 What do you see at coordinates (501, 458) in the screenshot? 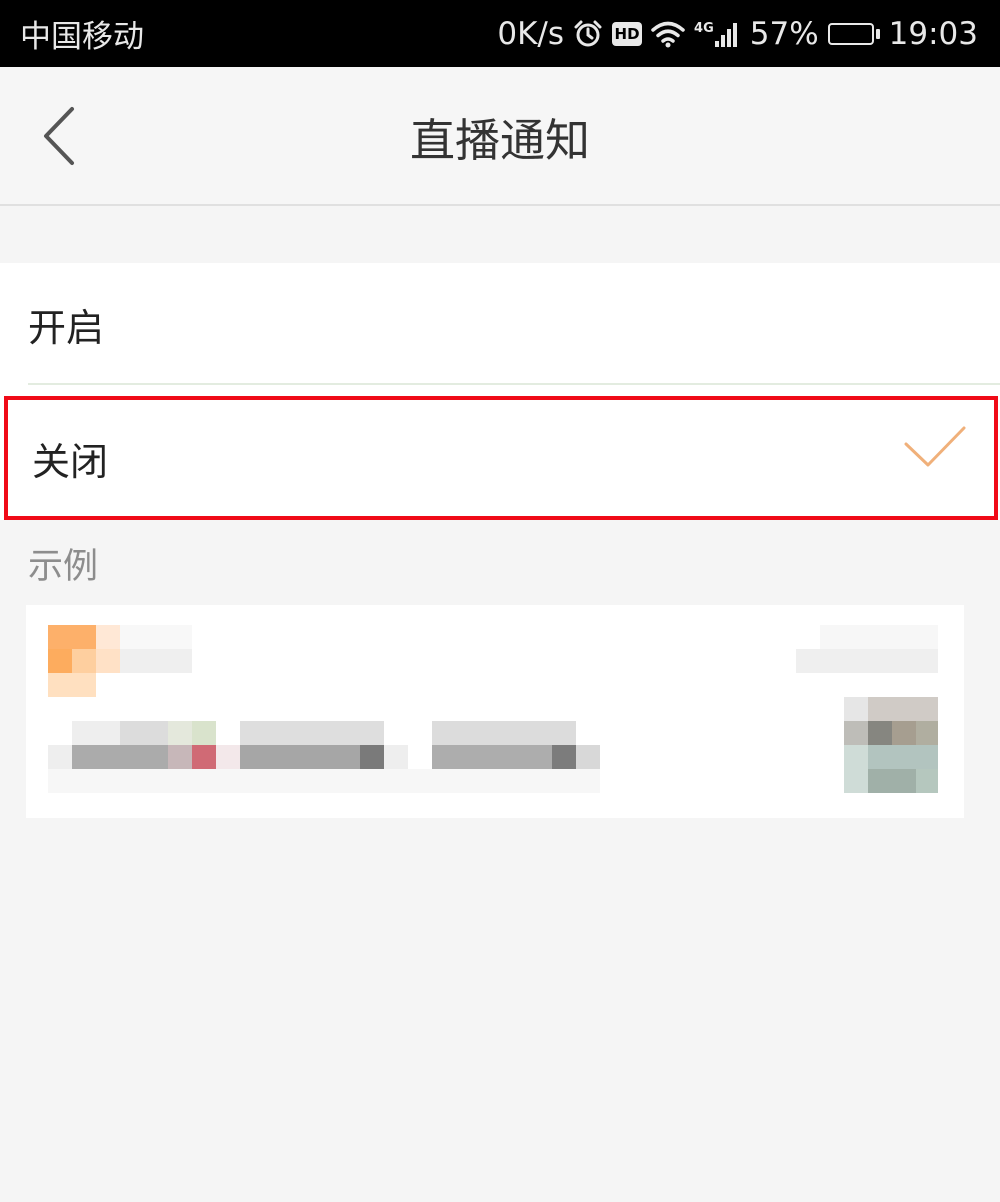
I see `option-off: 关闭` at bounding box center [501, 458].